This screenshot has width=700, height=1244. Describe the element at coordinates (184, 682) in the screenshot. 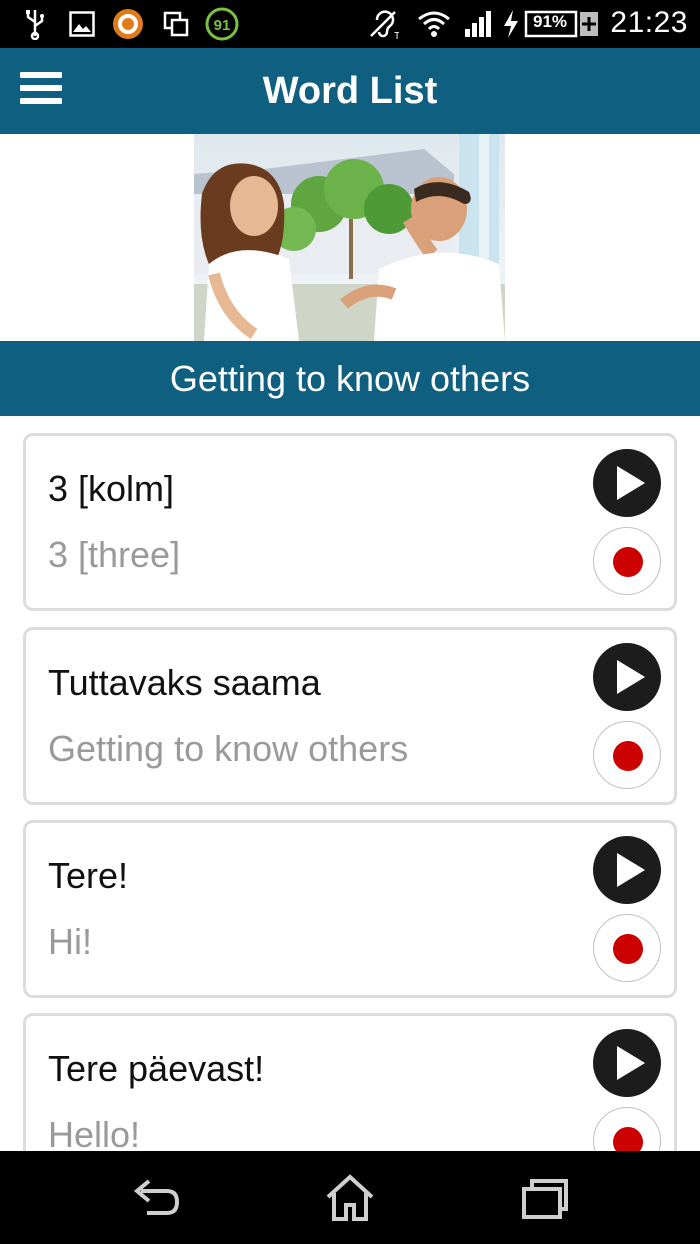

I see `word-primary: Tuttavaks saama` at that location.